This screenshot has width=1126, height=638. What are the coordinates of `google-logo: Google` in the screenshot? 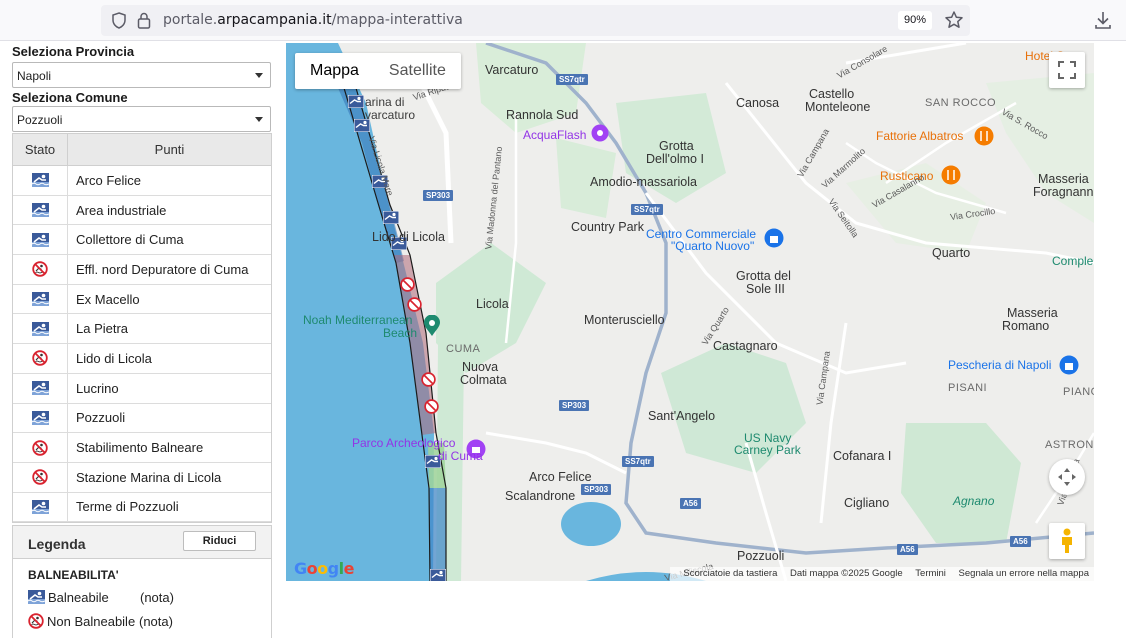 It's located at (324, 568).